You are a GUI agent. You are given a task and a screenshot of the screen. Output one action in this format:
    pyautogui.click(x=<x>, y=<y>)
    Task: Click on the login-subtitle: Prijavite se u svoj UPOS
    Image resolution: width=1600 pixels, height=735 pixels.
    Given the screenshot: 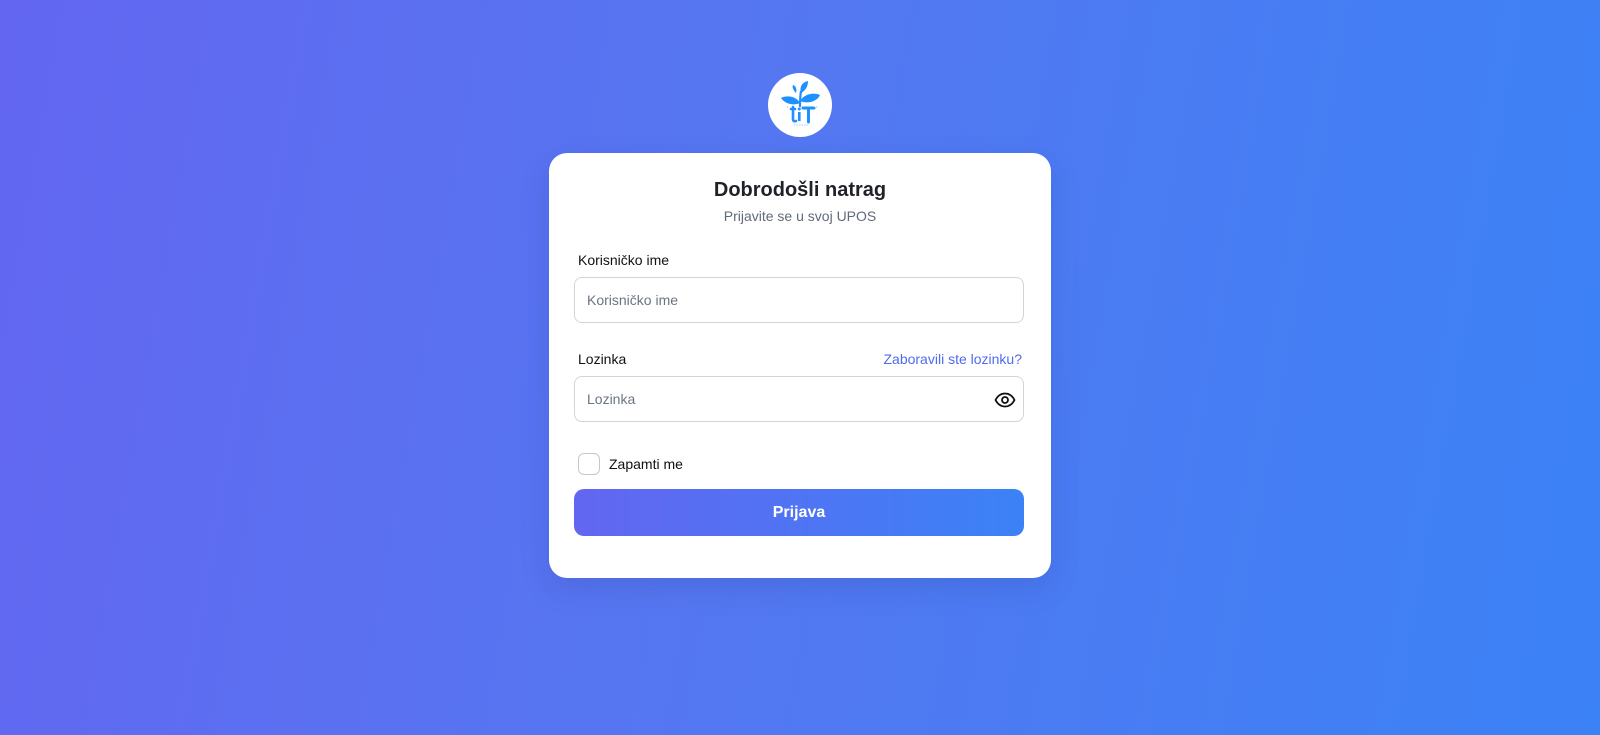 What is the action you would take?
    pyautogui.click(x=800, y=216)
    